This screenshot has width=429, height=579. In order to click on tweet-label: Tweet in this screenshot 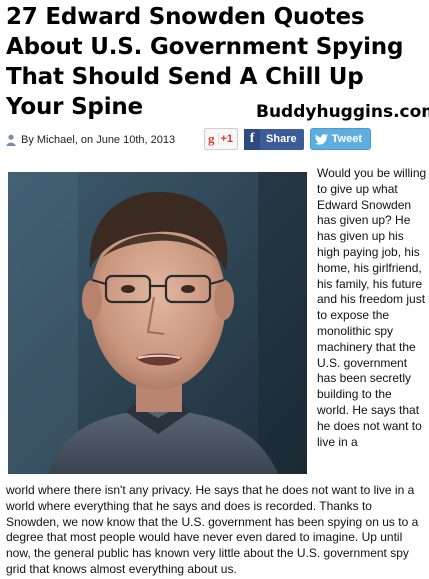, I will do `click(346, 139)`.